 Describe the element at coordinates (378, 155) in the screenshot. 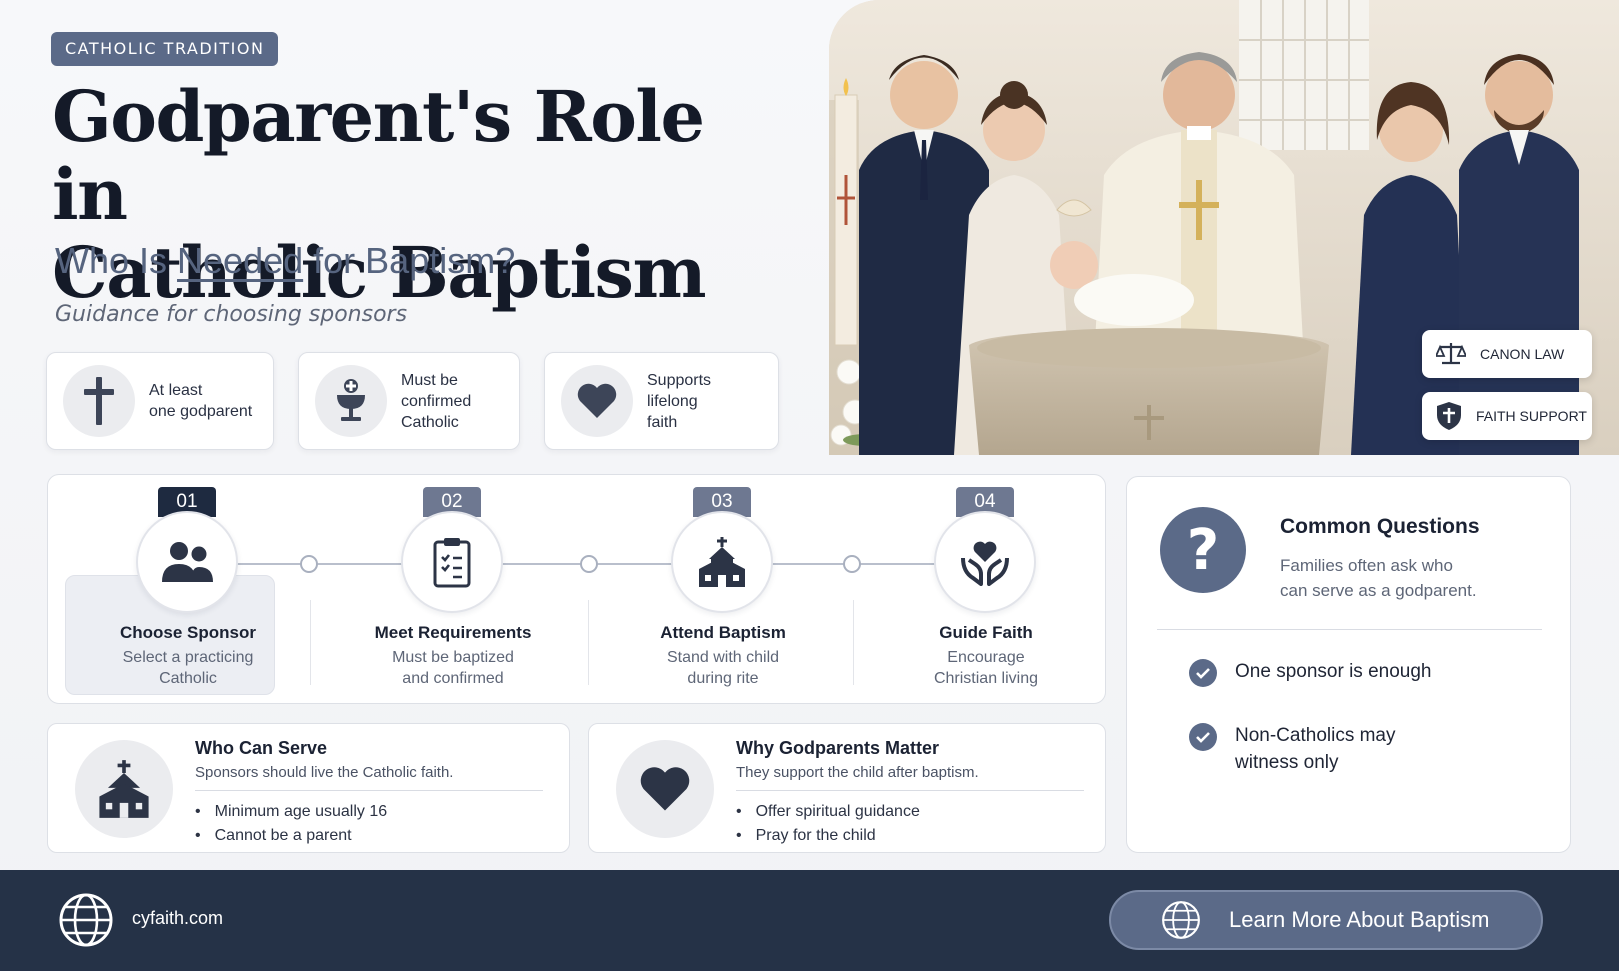

I see `title-line-1: Godparent's Role in` at that location.